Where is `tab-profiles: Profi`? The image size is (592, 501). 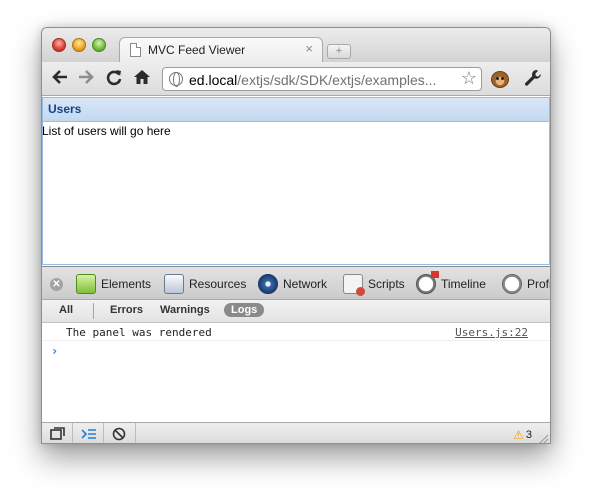 tab-profiles: Profi is located at coordinates (526, 284).